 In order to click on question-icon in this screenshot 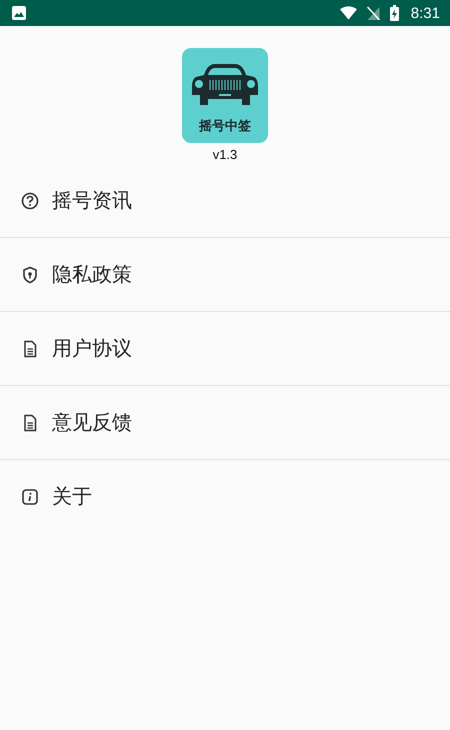, I will do `click(30, 201)`.